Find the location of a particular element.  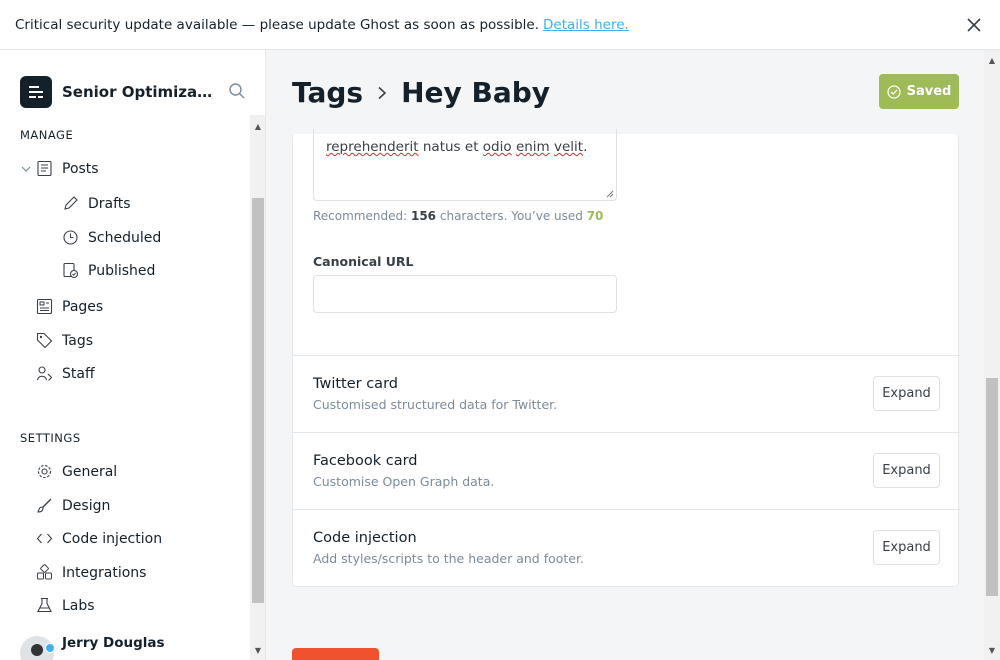

sidebar-item-posts: Posts is located at coordinates (67, 168).